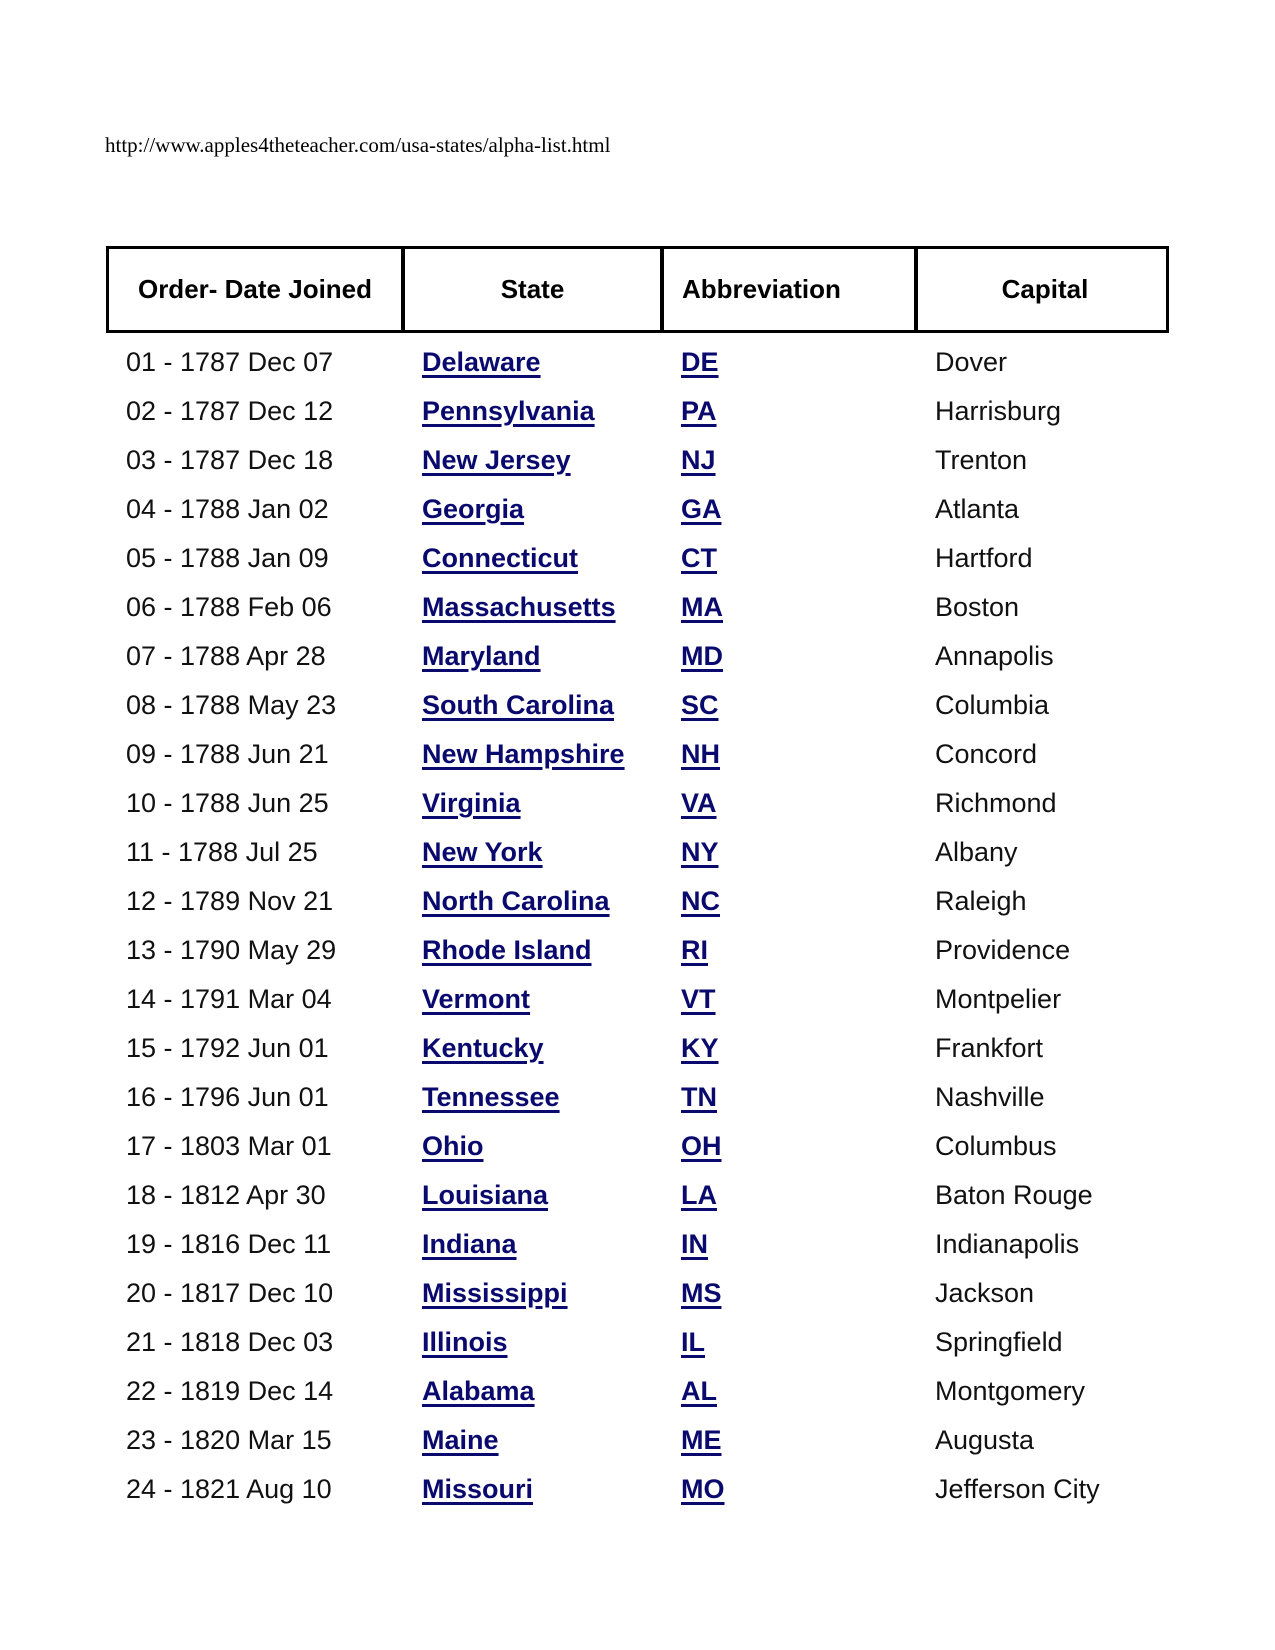 The image size is (1275, 1650). I want to click on table-row: 16 - 1796 Jun 01 Tennessee TN Nashville, so click(637, 1097).